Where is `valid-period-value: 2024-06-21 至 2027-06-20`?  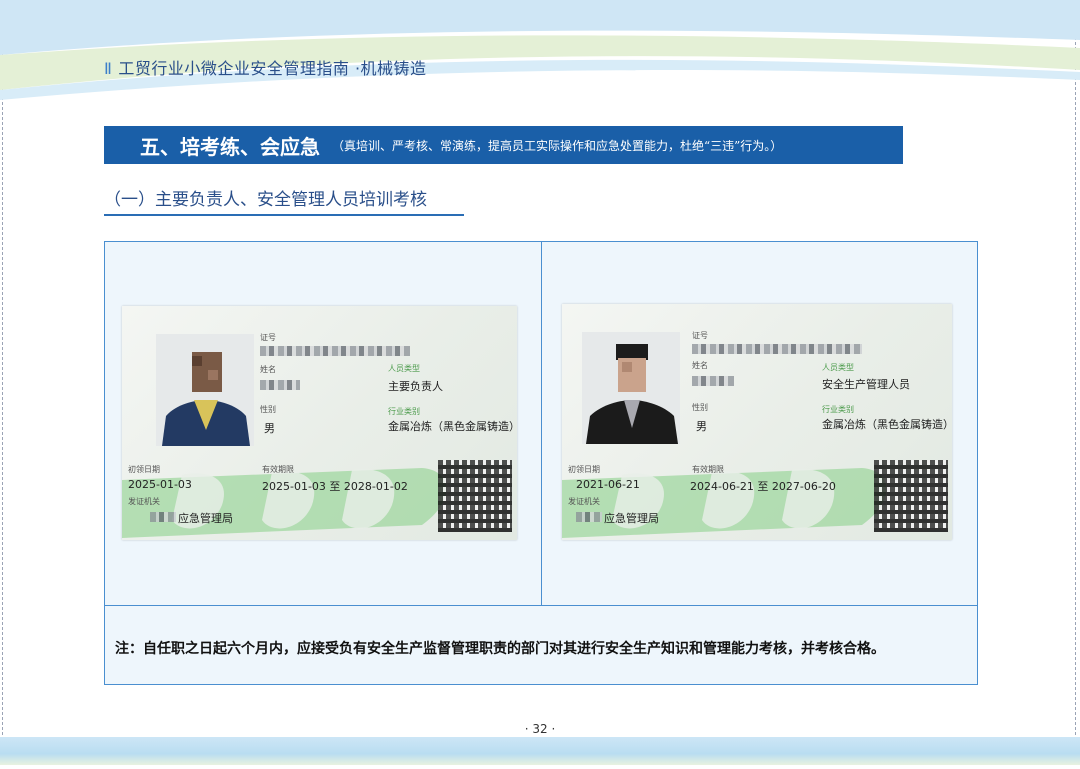
valid-period-value: 2024-06-21 至 2027-06-20 is located at coordinates (763, 486).